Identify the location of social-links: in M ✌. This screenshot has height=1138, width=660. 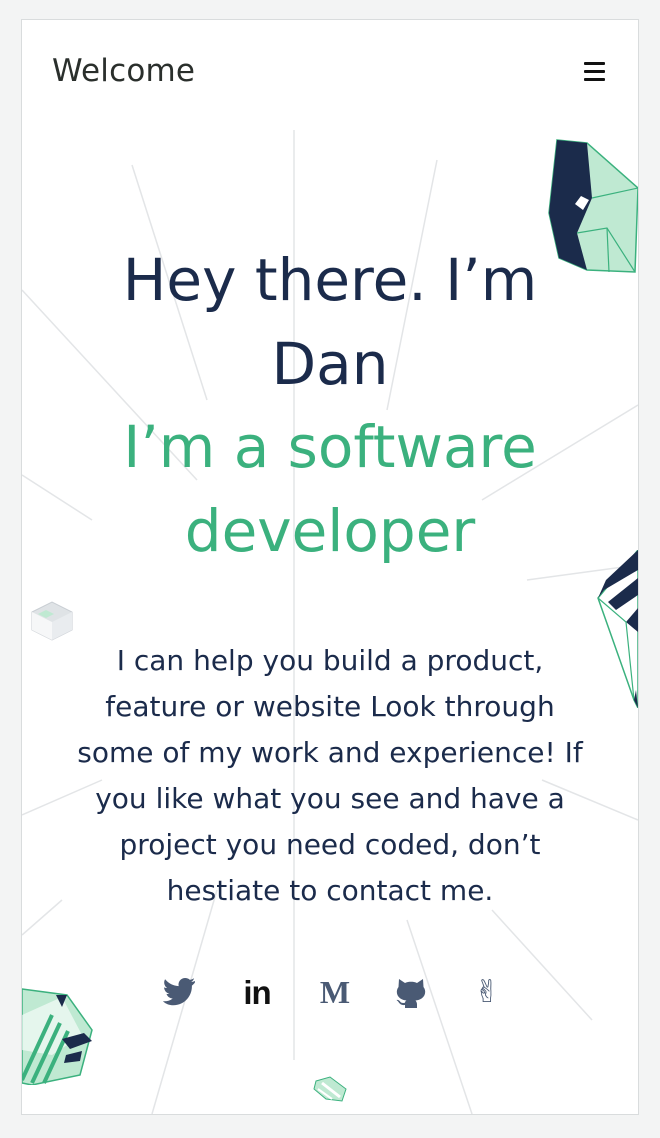
(332, 995).